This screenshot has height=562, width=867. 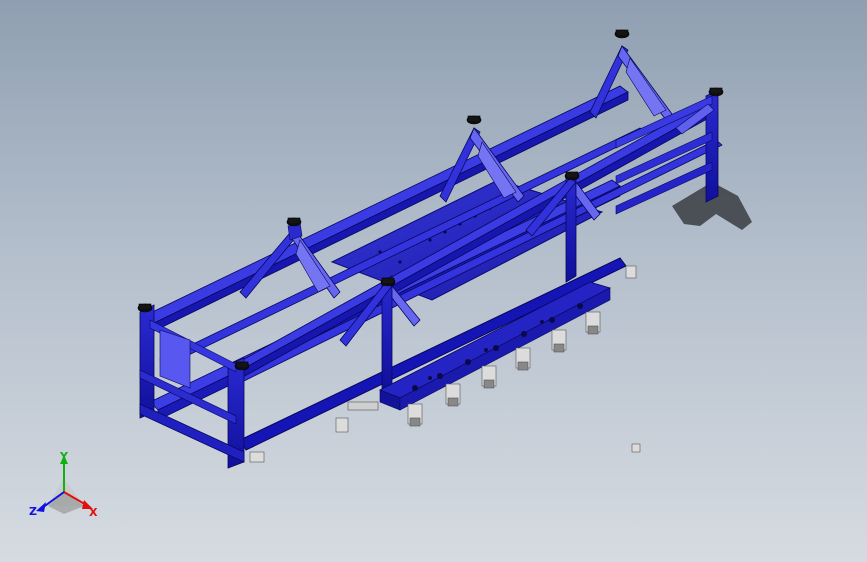 I want to click on y-axis-label: Y, so click(x=64, y=456).